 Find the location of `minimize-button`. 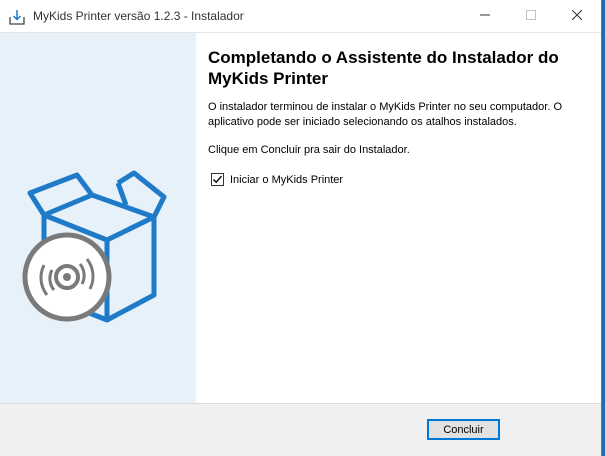

minimize-button is located at coordinates (485, 16).